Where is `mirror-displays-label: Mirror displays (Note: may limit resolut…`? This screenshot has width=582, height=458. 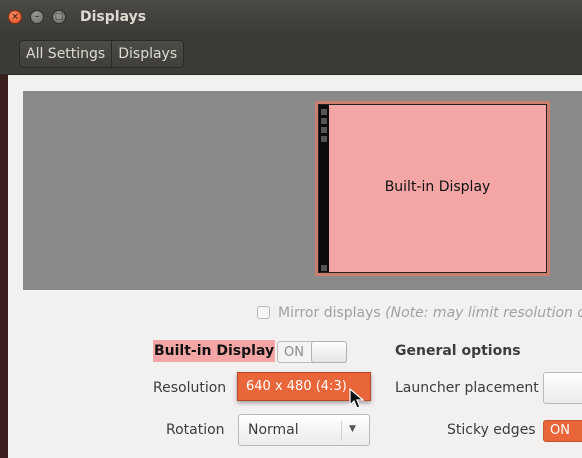
mirror-displays-label: Mirror displays (Note: may limit resolut… is located at coordinates (430, 313).